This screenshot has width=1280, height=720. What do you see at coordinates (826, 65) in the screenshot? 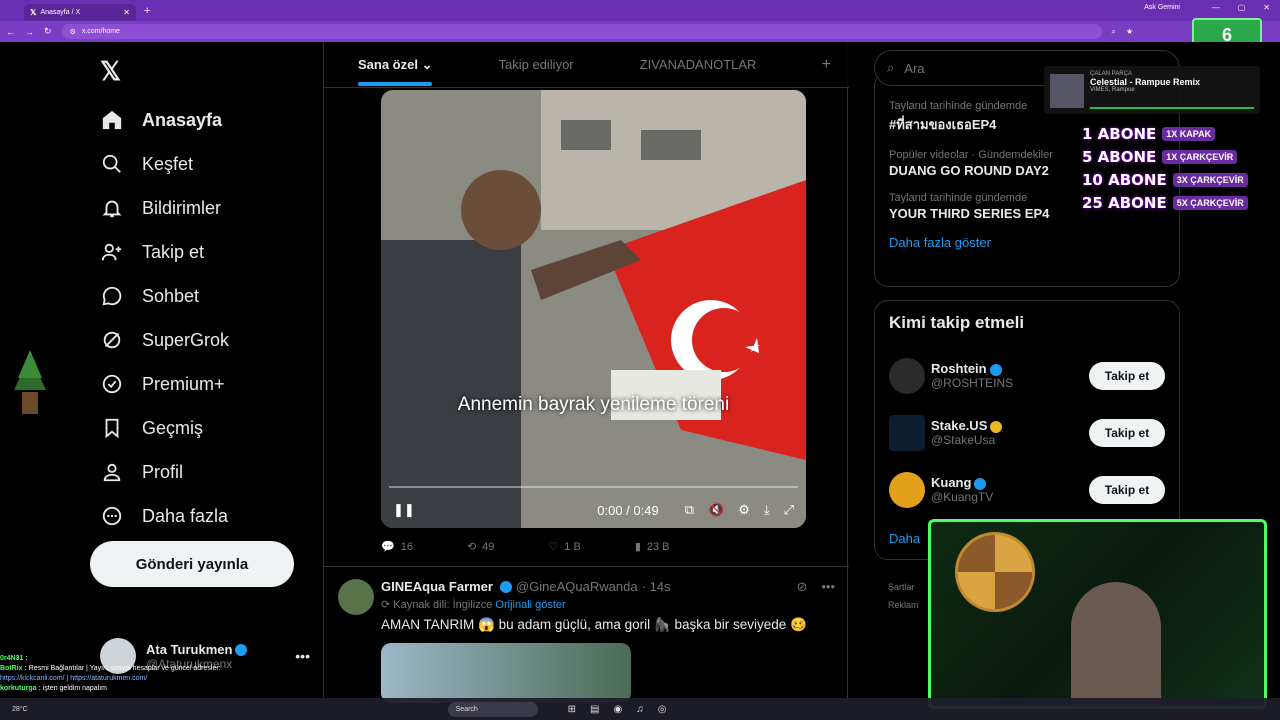
I see `add-tab-icon: +` at bounding box center [826, 65].